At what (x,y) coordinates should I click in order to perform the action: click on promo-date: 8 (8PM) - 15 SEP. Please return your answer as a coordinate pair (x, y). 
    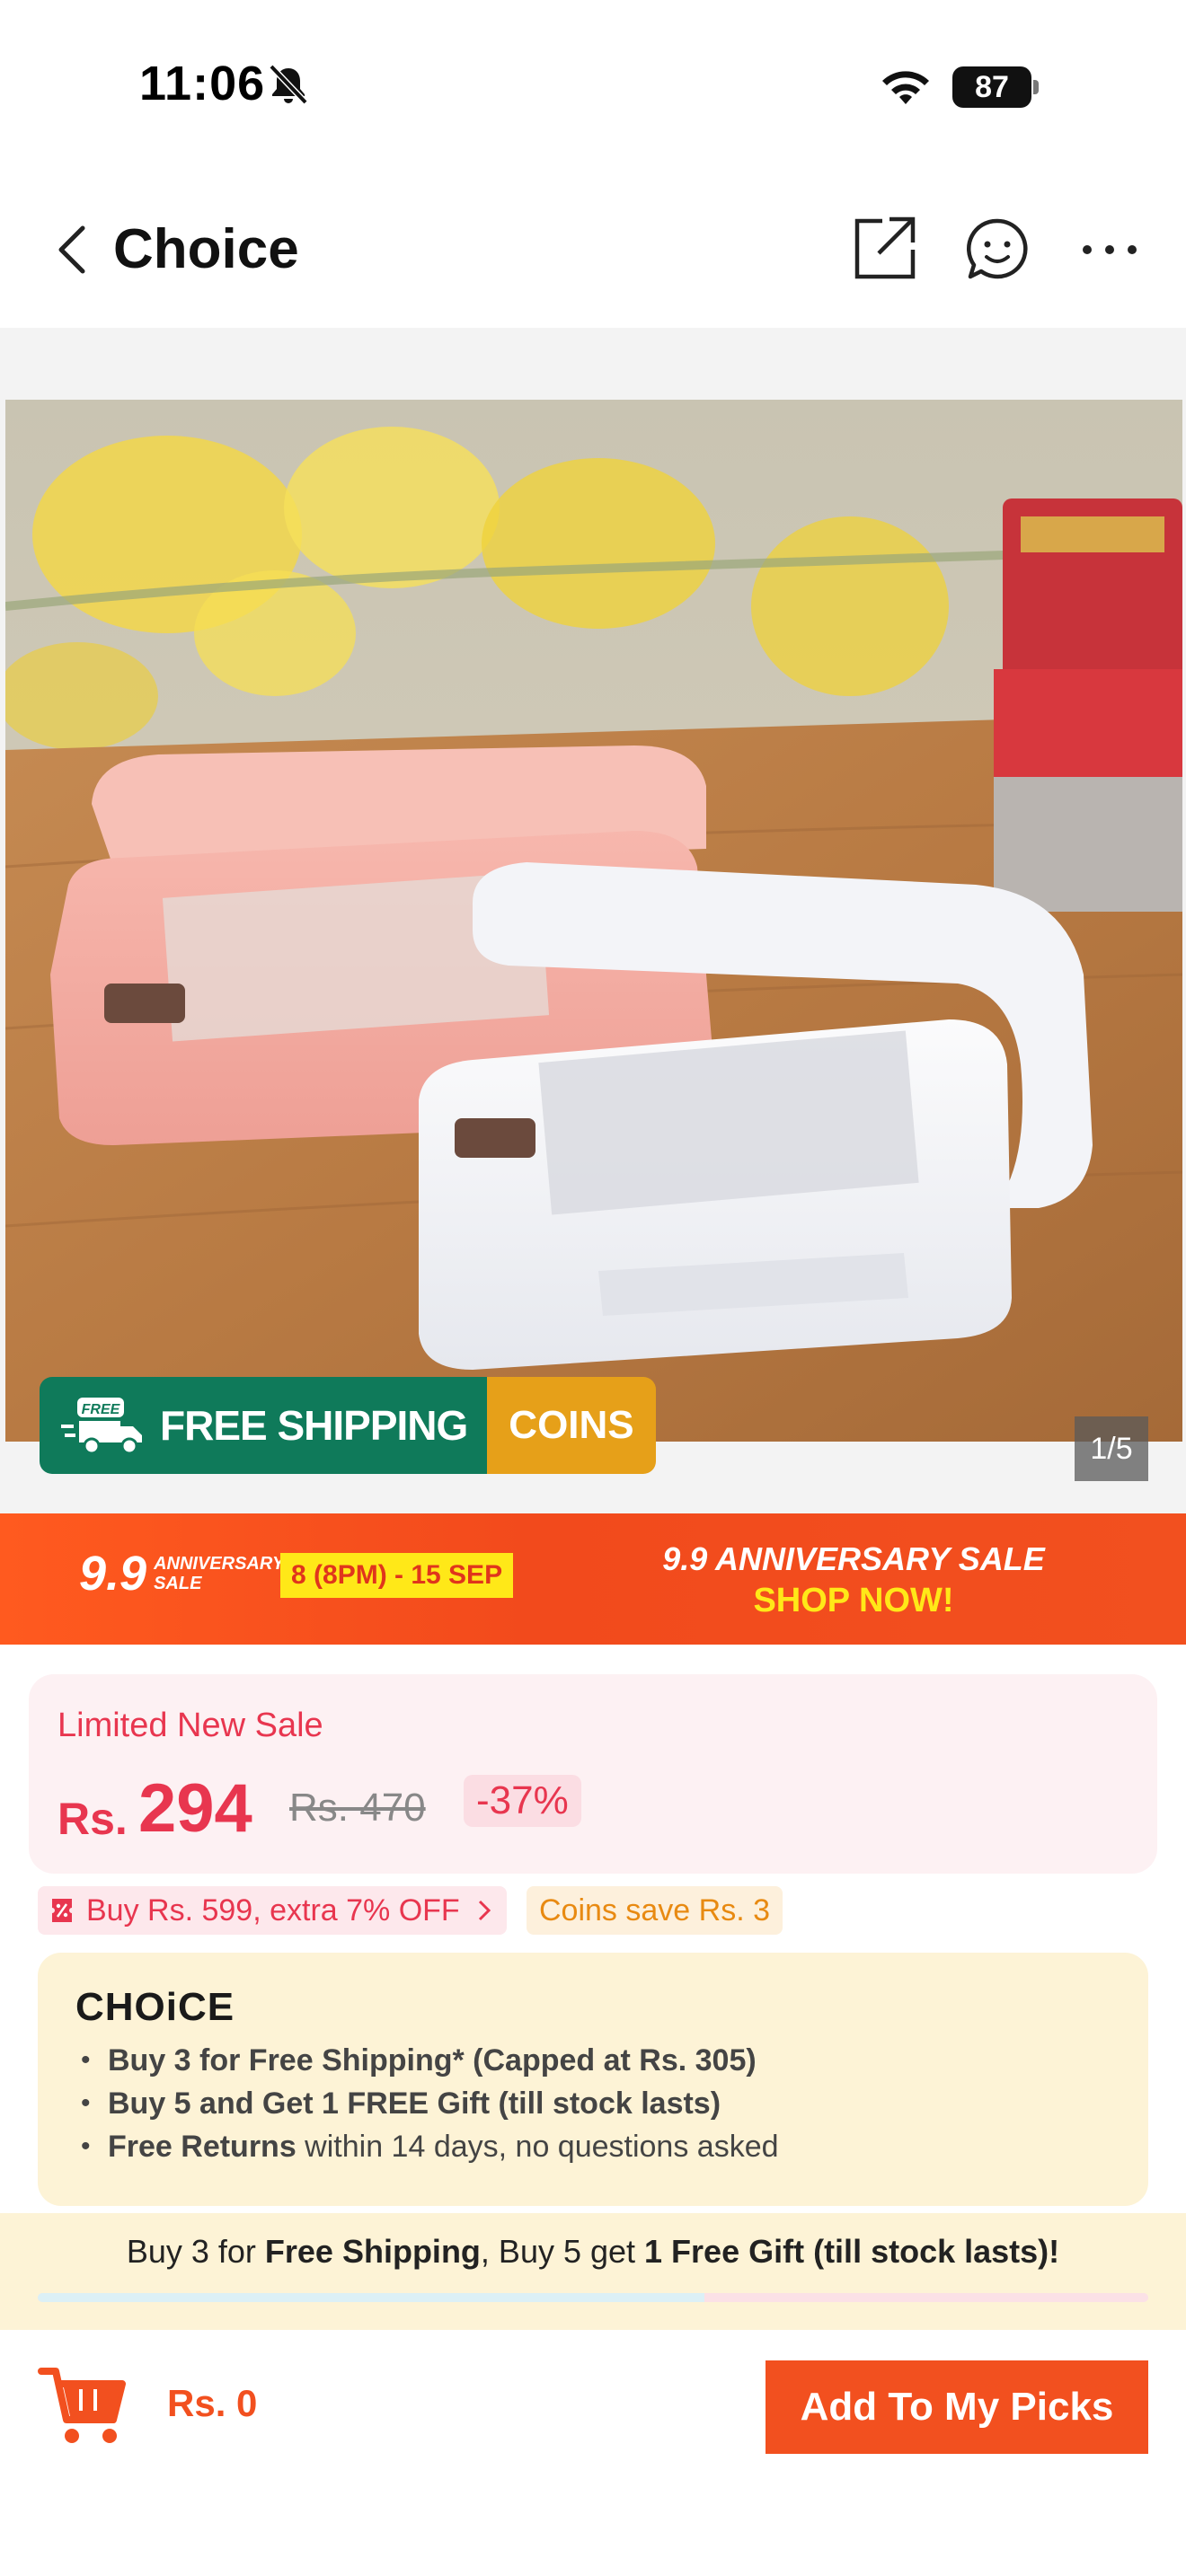
    Looking at the image, I should click on (397, 1575).